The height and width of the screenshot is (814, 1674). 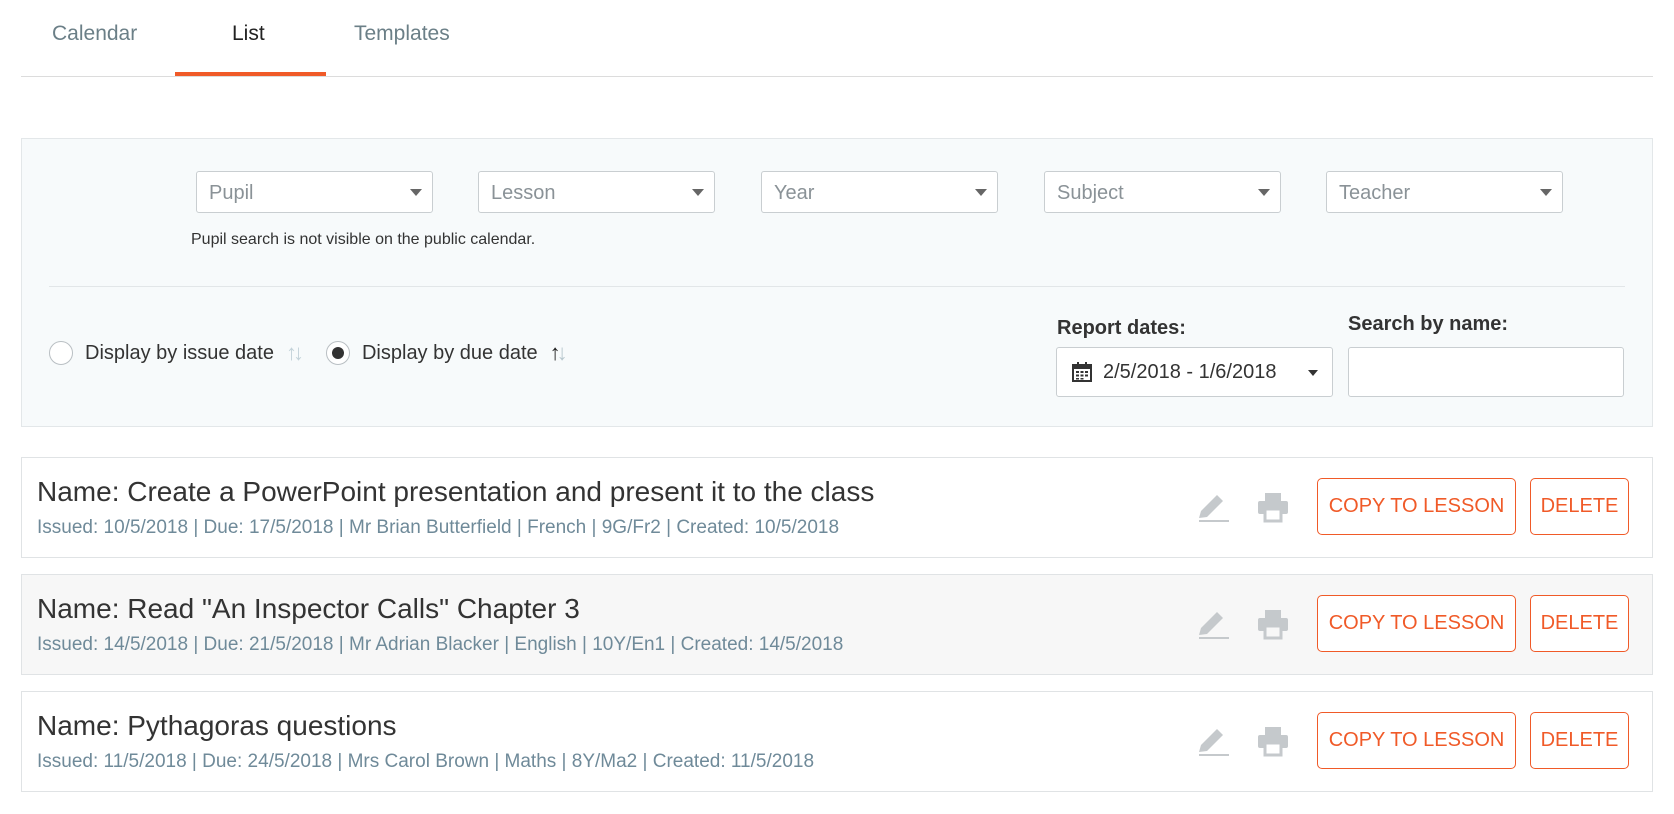 What do you see at coordinates (250, 74) in the screenshot?
I see `active-tab-indicator` at bounding box center [250, 74].